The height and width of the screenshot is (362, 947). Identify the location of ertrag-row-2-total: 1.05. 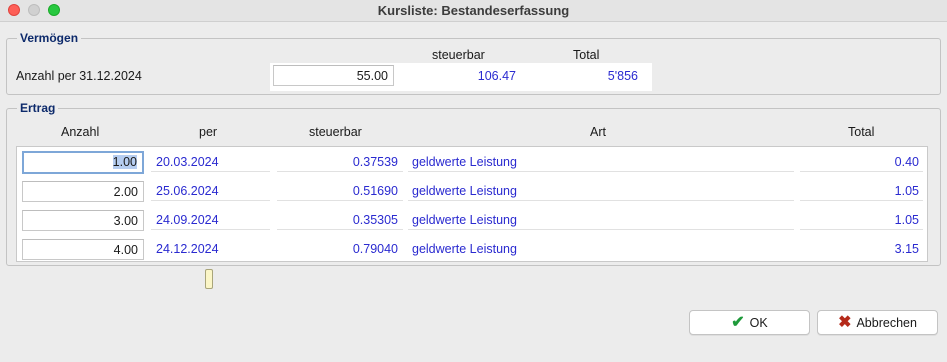
(861, 191).